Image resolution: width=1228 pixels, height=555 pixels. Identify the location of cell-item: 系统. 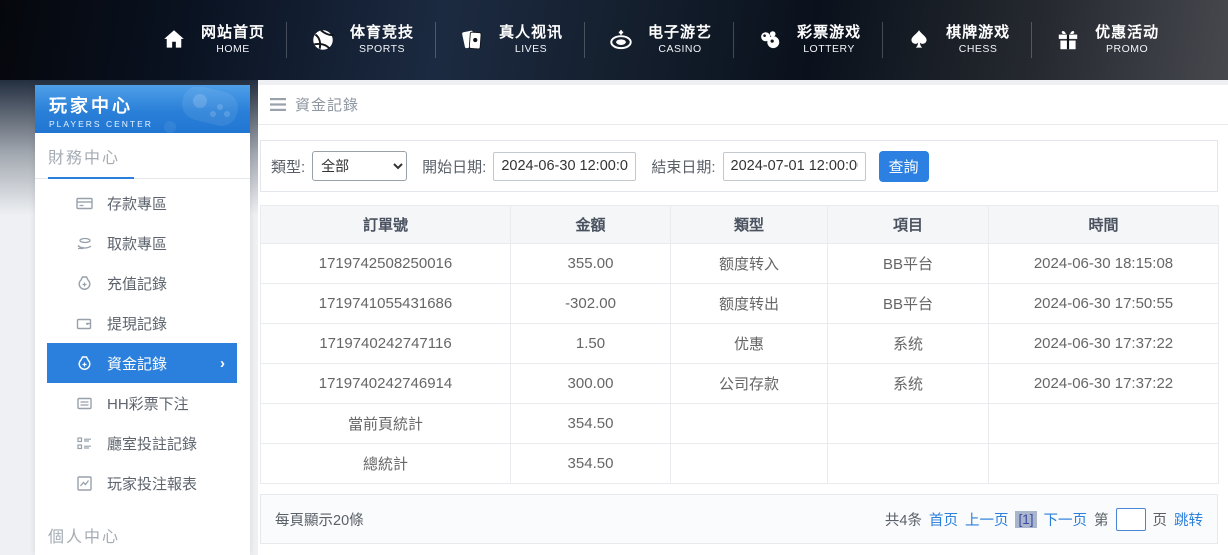
(908, 383).